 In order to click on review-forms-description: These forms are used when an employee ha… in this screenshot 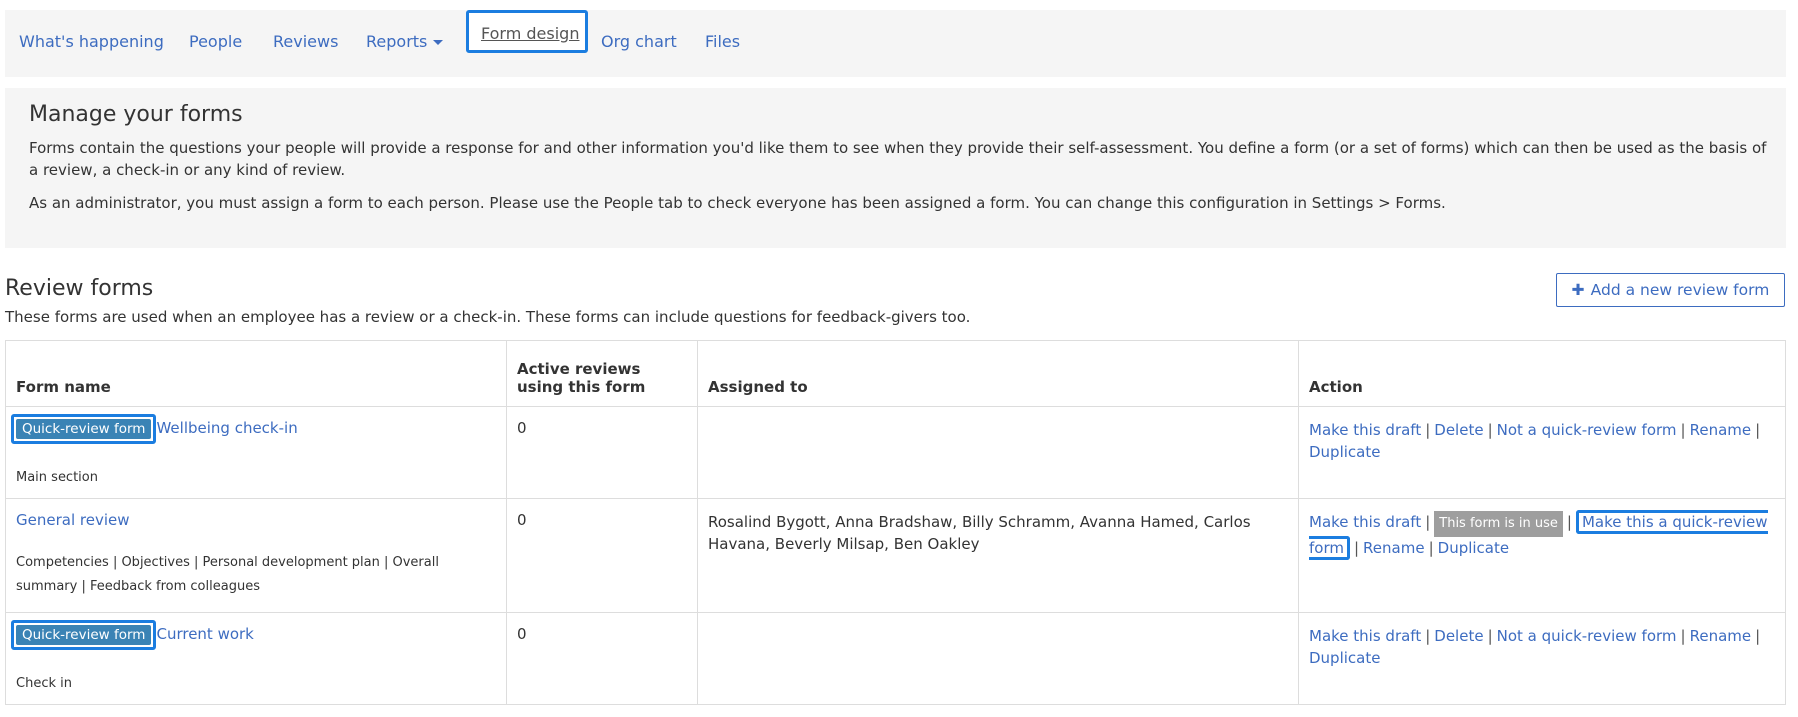, I will do `click(488, 317)`.